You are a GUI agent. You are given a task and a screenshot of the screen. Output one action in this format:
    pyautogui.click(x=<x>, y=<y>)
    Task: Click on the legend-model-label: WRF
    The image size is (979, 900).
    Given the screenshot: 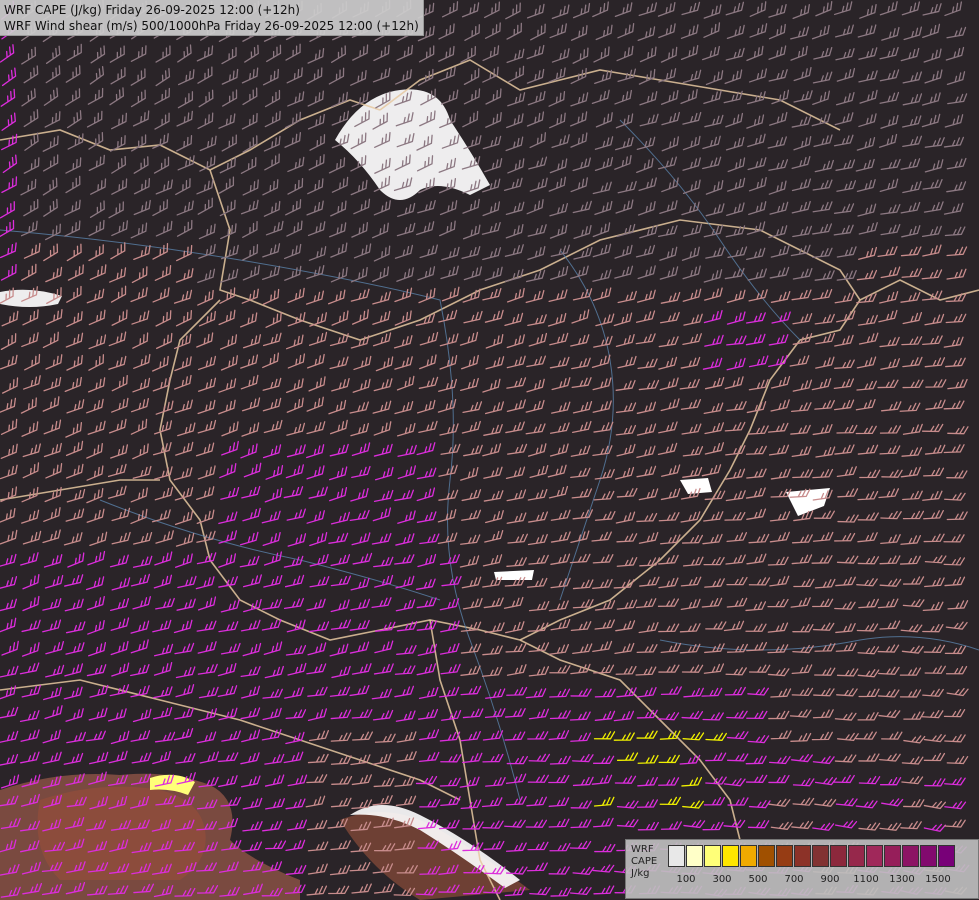 What is the action you would take?
    pyautogui.click(x=642, y=849)
    